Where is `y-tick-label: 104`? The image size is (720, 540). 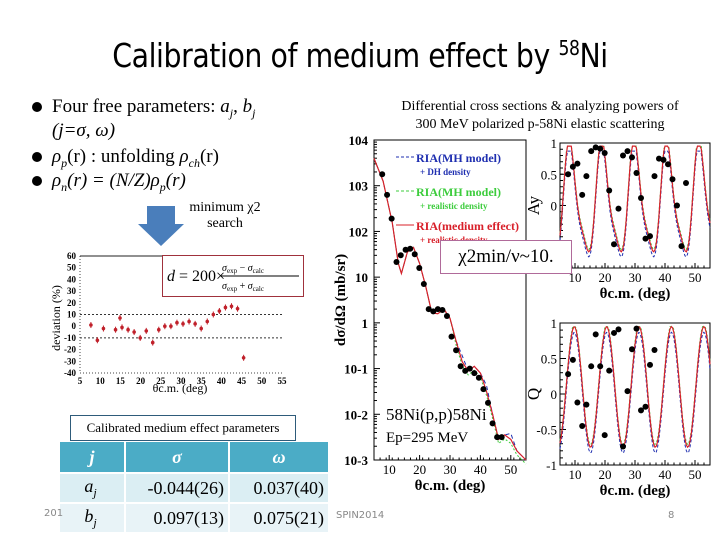 y-tick-label: 104 is located at coordinates (359, 140).